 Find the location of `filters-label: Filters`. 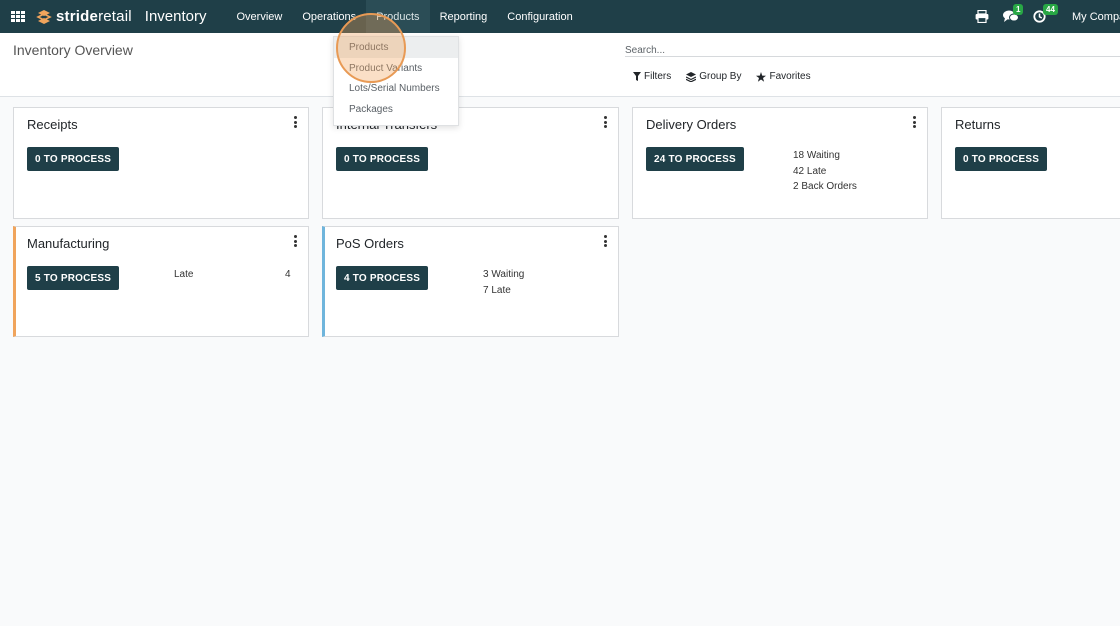

filters-label: Filters is located at coordinates (658, 76).